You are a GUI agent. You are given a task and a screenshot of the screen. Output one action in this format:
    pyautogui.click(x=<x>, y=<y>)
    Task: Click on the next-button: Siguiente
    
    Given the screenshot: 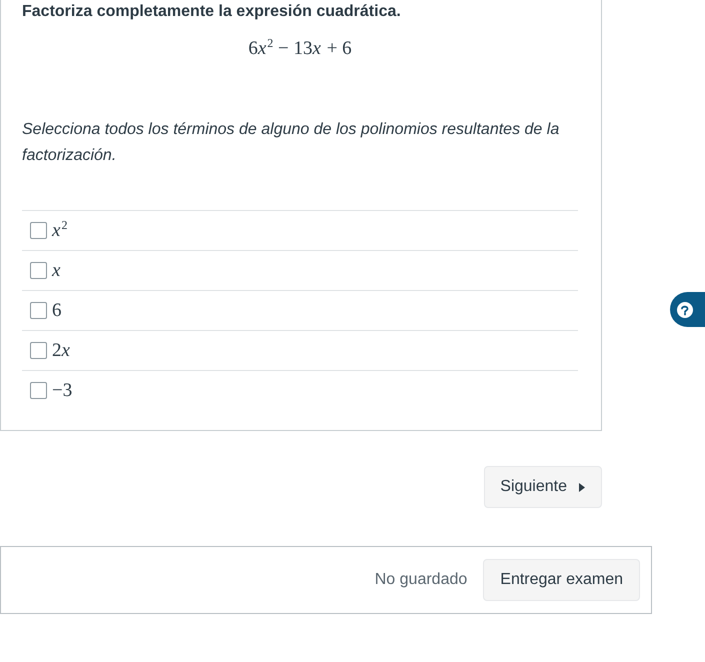 What is the action you would take?
    pyautogui.click(x=543, y=487)
    